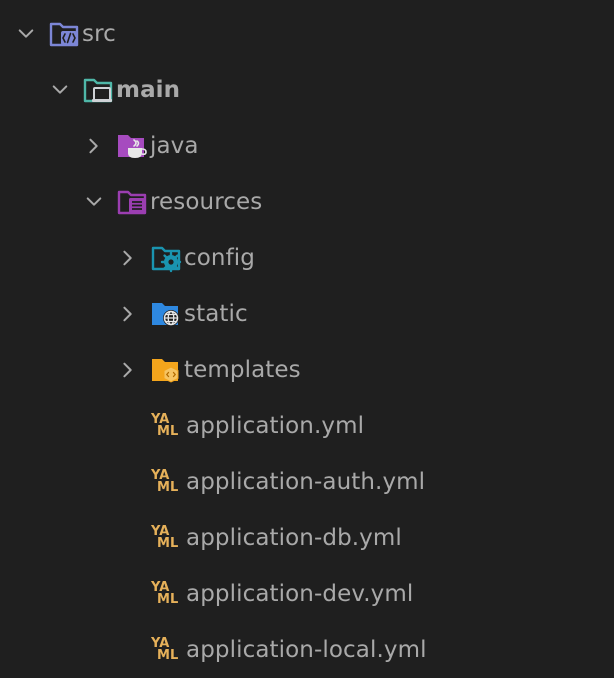 The width and height of the screenshot is (614, 678). I want to click on folder-main-icon, so click(98, 90).